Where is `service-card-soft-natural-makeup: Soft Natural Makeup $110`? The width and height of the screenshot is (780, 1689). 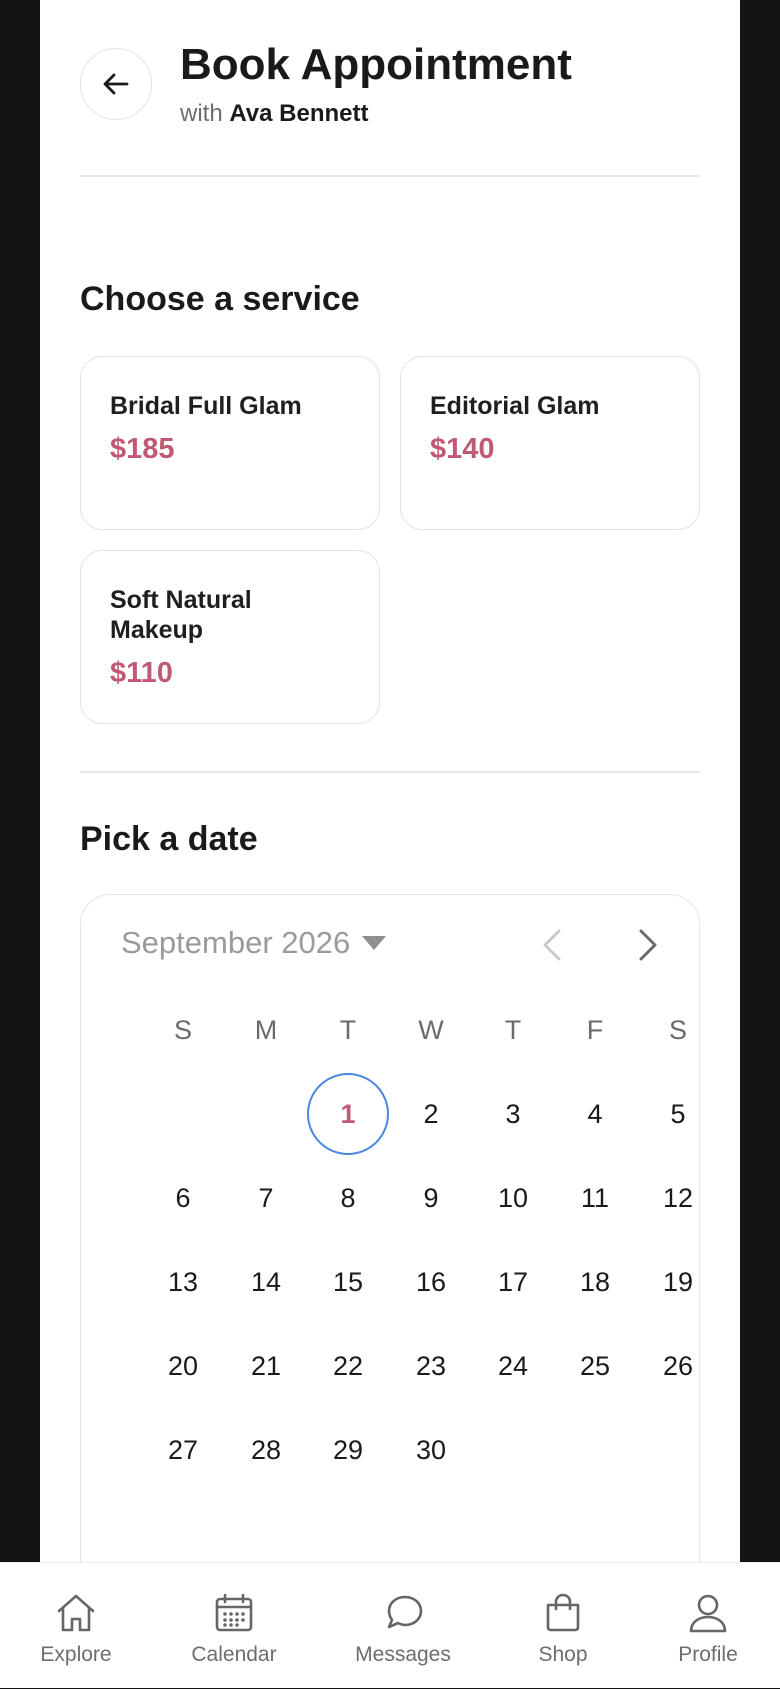
service-card-soft-natural-makeup: Soft Natural Makeup $110 is located at coordinates (230, 637).